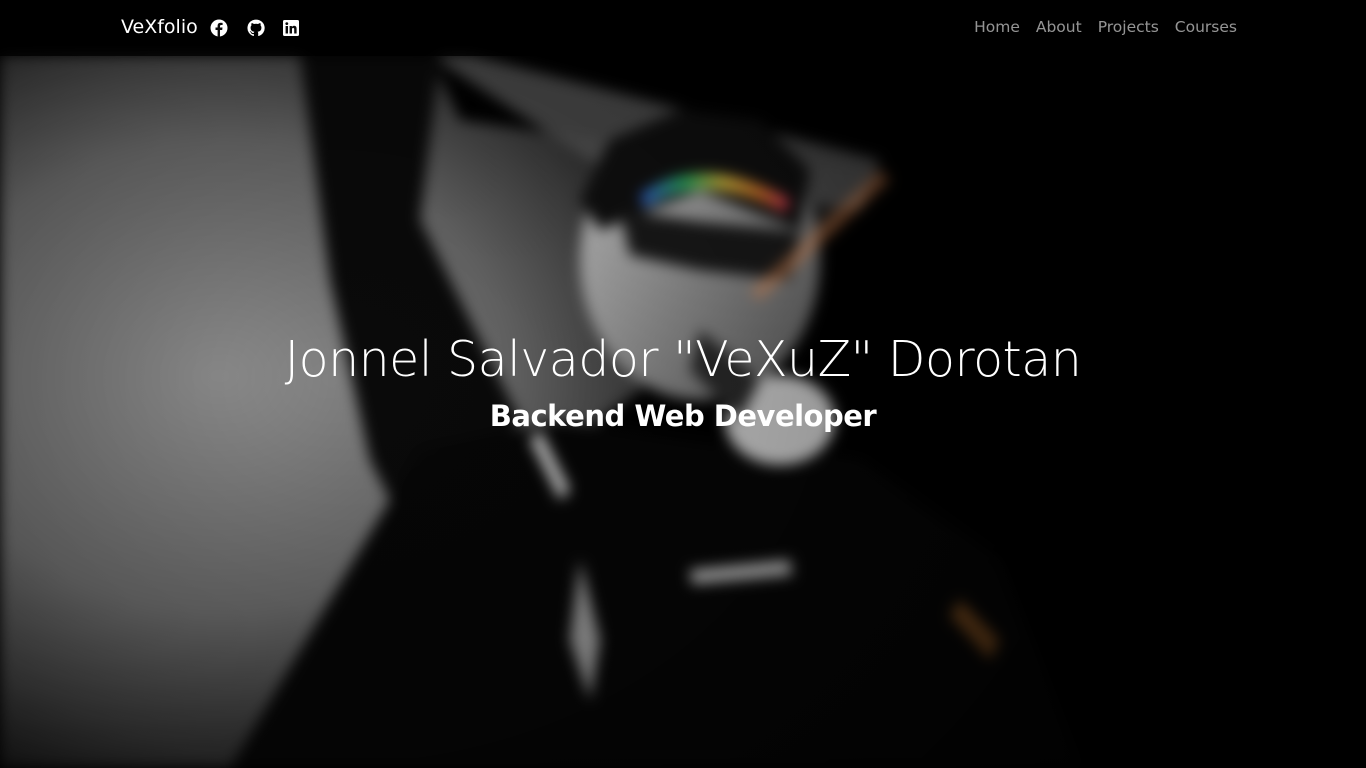 This screenshot has width=1366, height=768. What do you see at coordinates (1128, 27) in the screenshot?
I see `nav-projects: Projects` at bounding box center [1128, 27].